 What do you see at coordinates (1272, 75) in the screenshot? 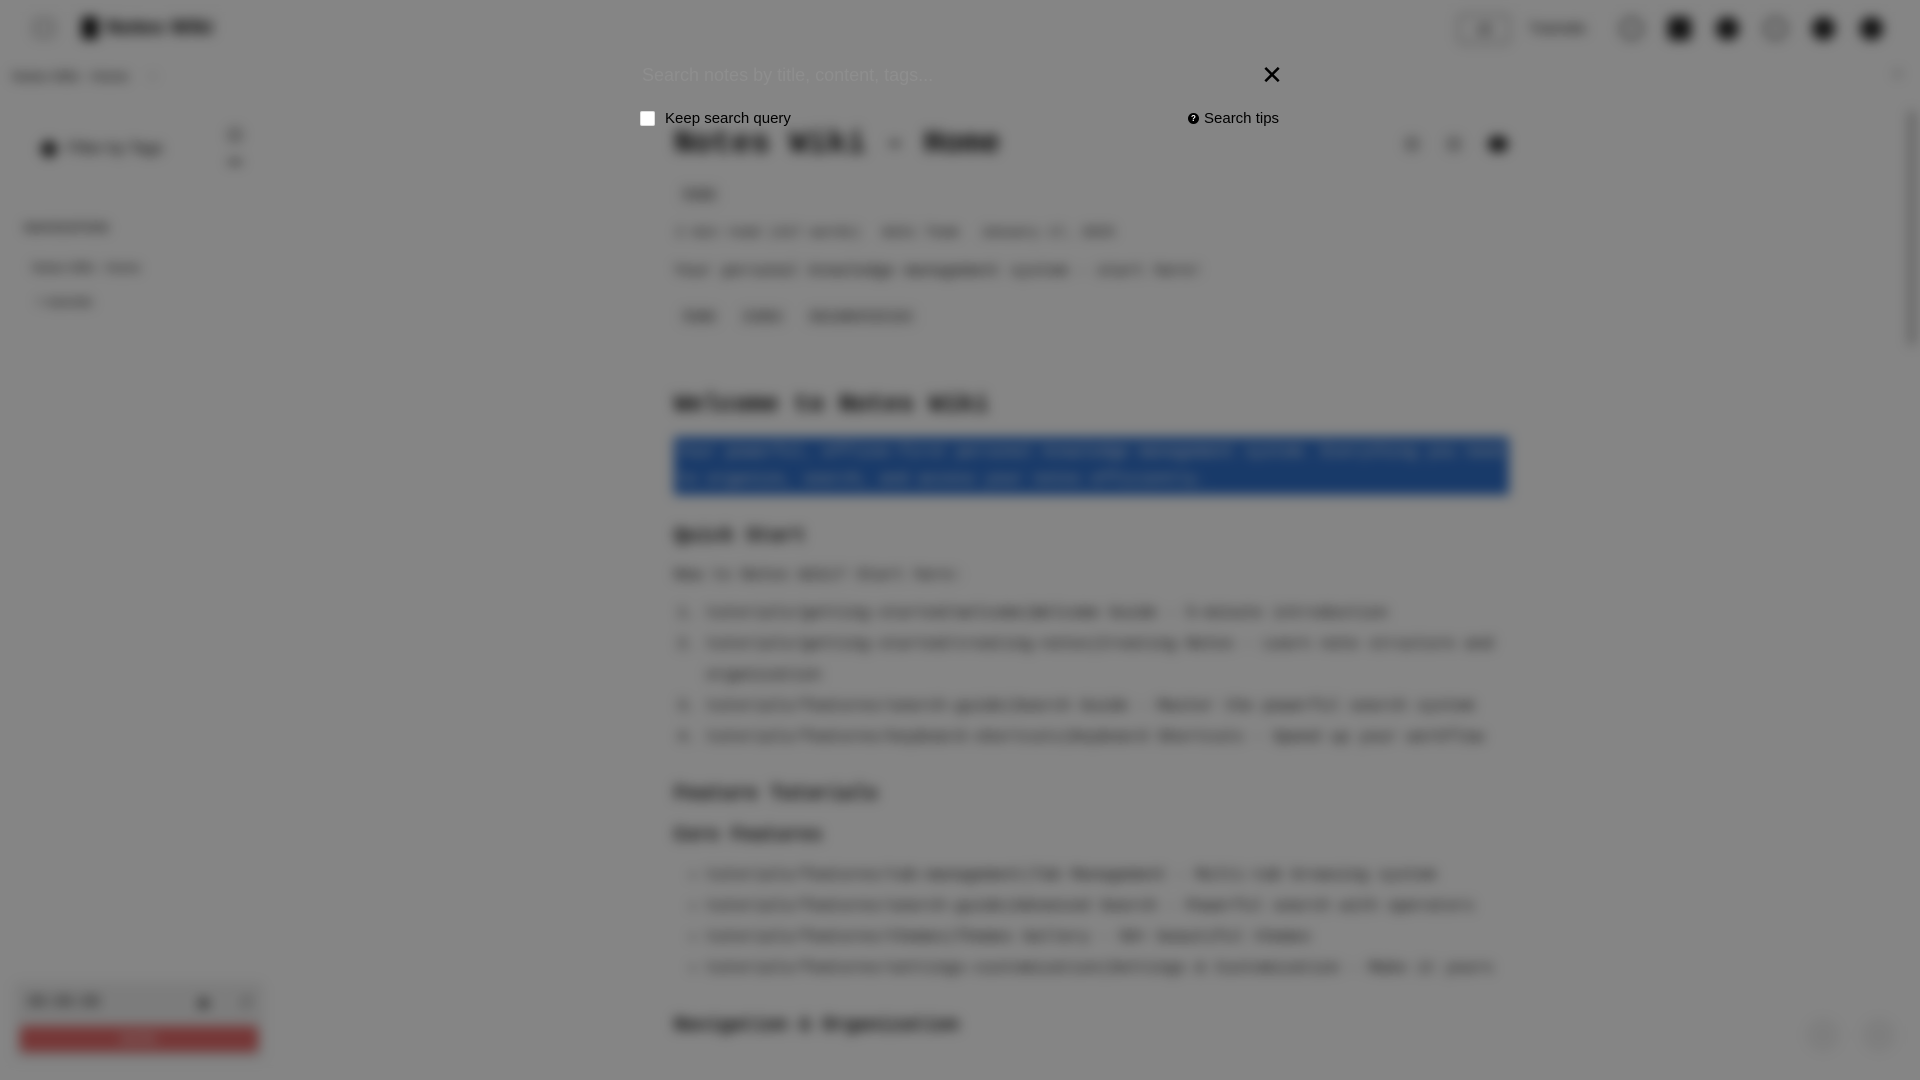
I see `close-search-button: ✕` at bounding box center [1272, 75].